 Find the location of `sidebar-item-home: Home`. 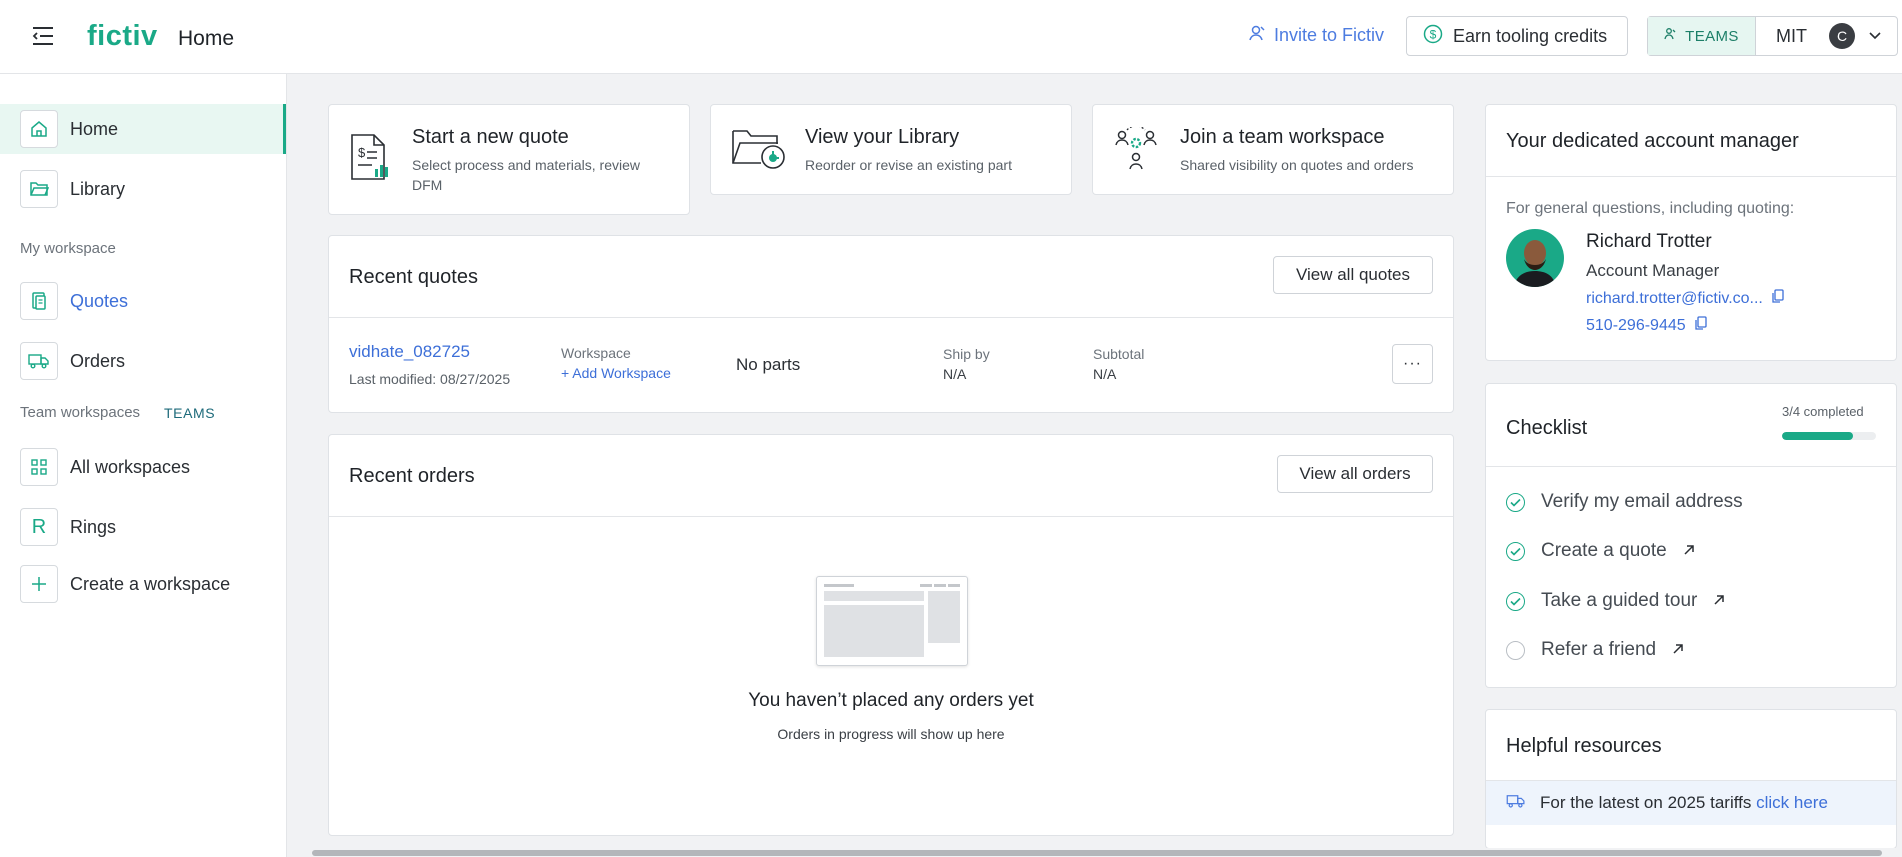

sidebar-item-home: Home is located at coordinates (143, 129).